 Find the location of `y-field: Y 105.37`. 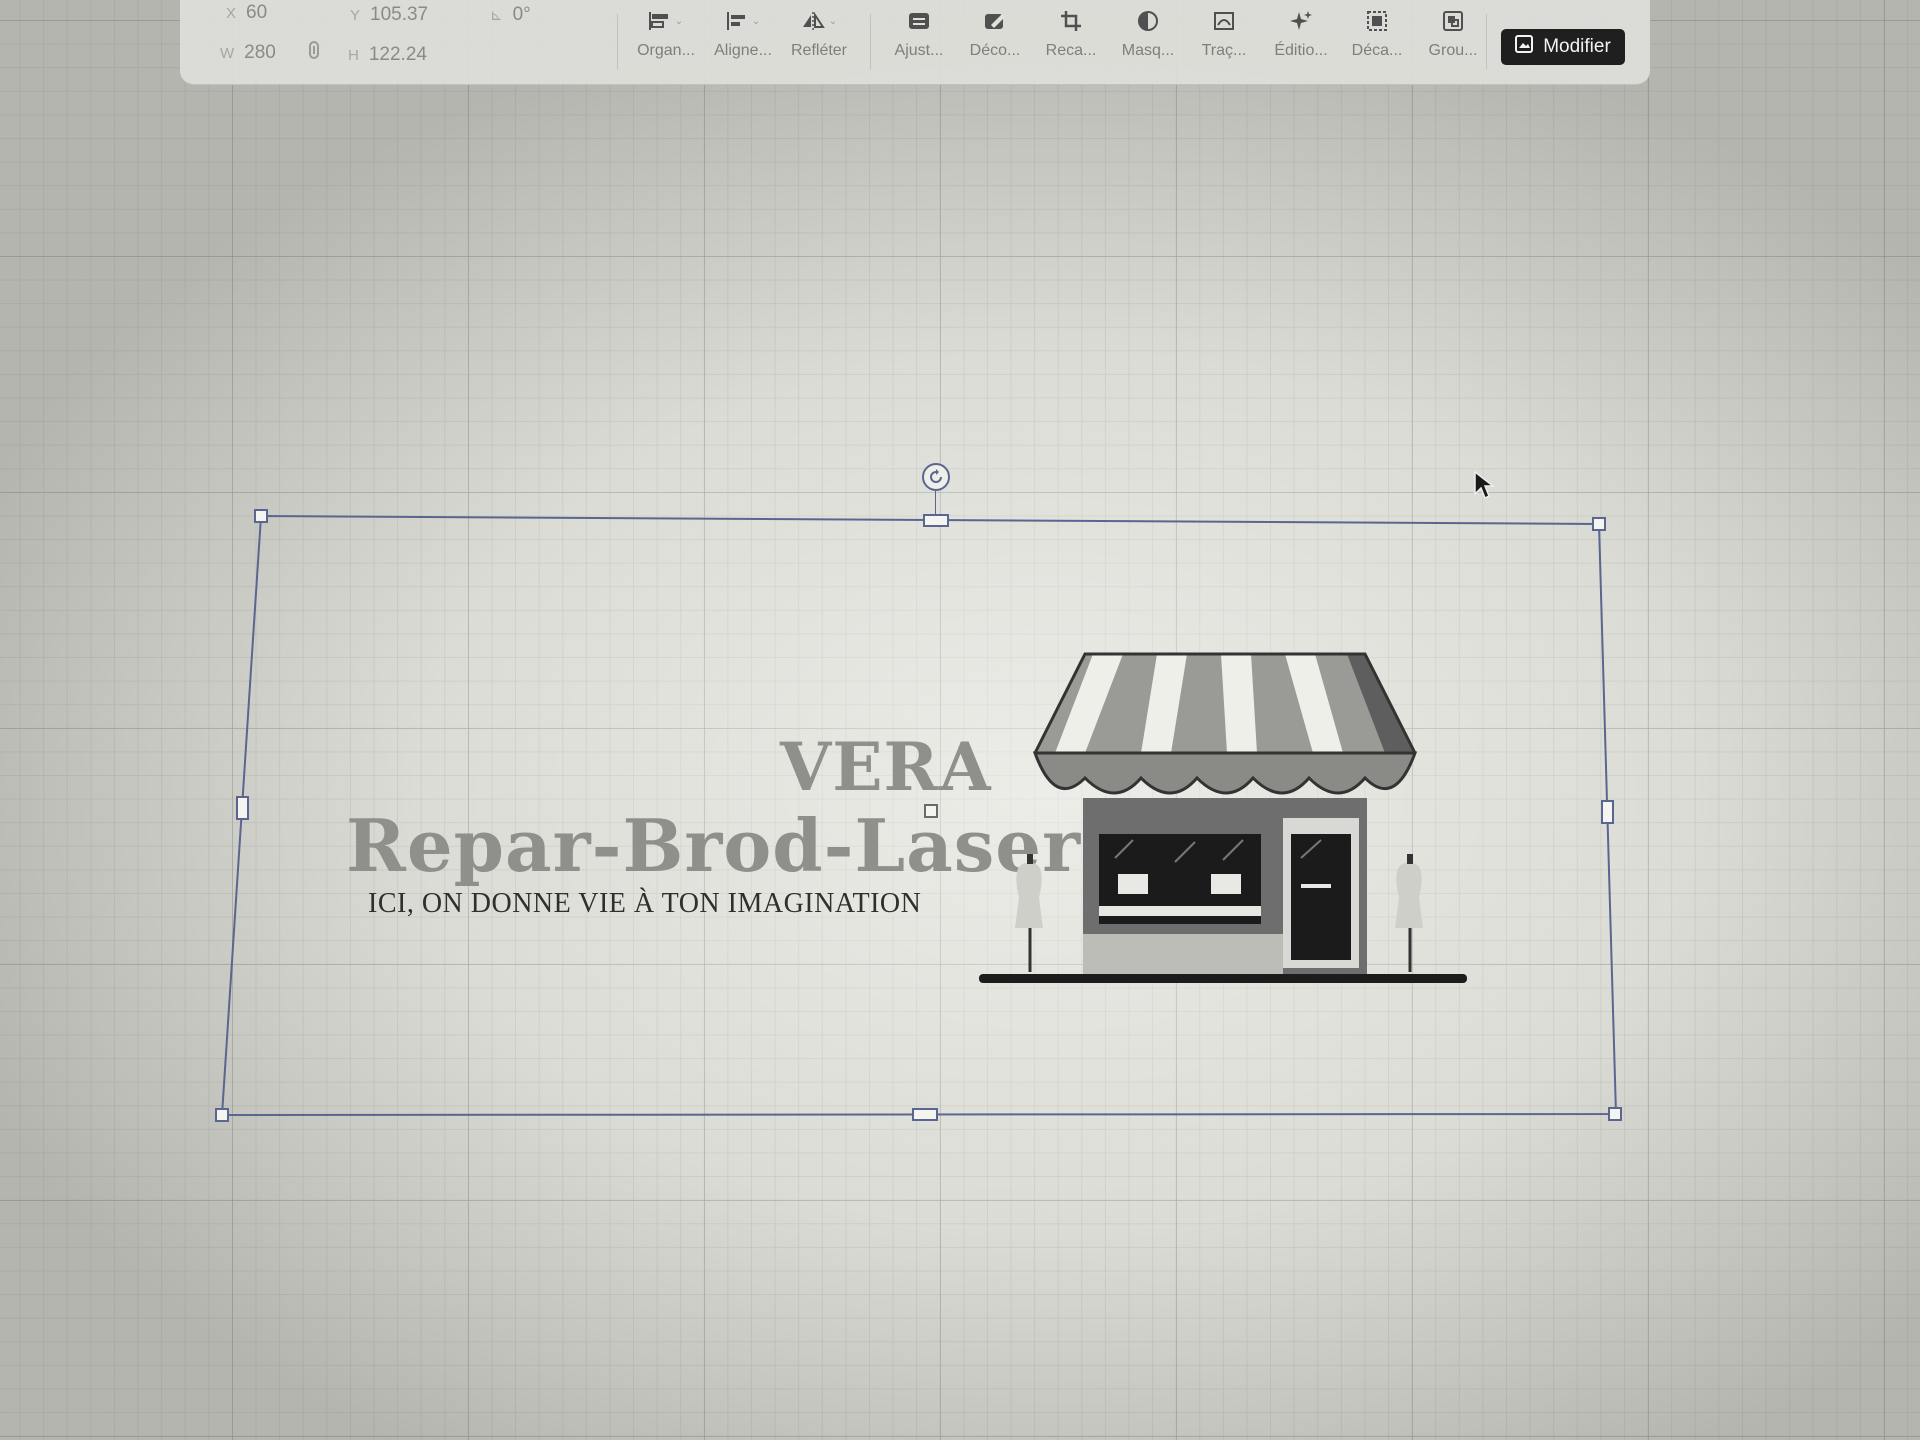

y-field: Y 105.37 is located at coordinates (389, 15).